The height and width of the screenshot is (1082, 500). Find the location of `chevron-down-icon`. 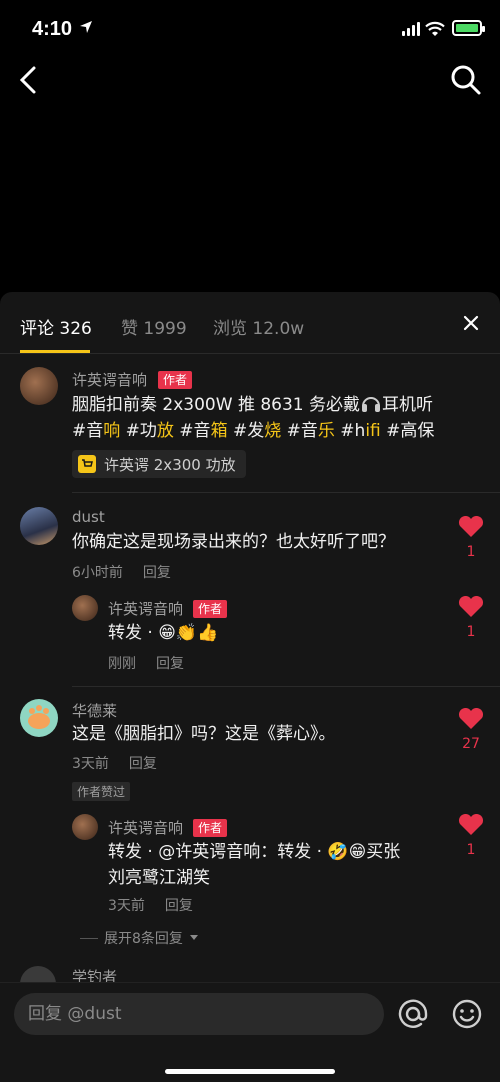

chevron-down-icon is located at coordinates (193, 937).